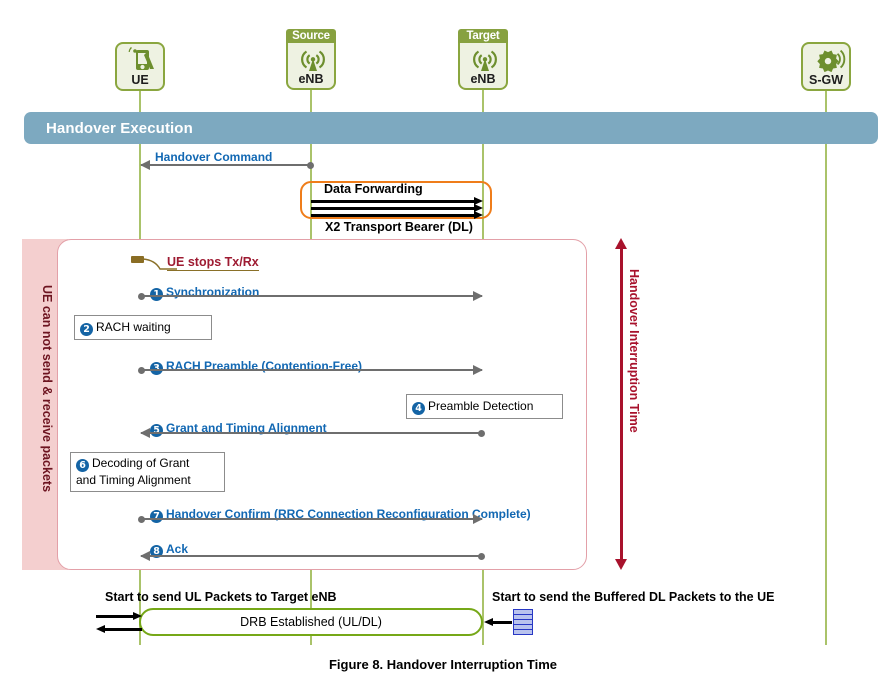 This screenshot has width=886, height=688. I want to click on interruption-band-label: UE can not send & receive packets, so click(47, 389).